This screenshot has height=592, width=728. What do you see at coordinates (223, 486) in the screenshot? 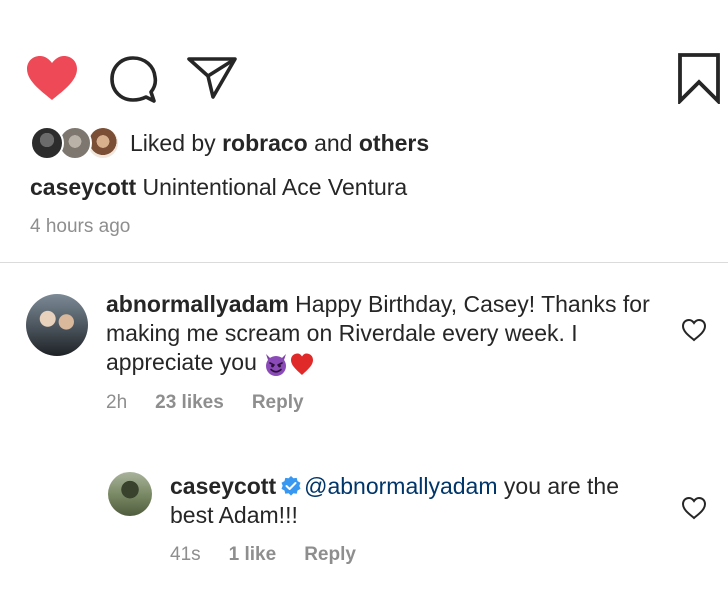
I see `comment-username-link: caseycott` at bounding box center [223, 486].